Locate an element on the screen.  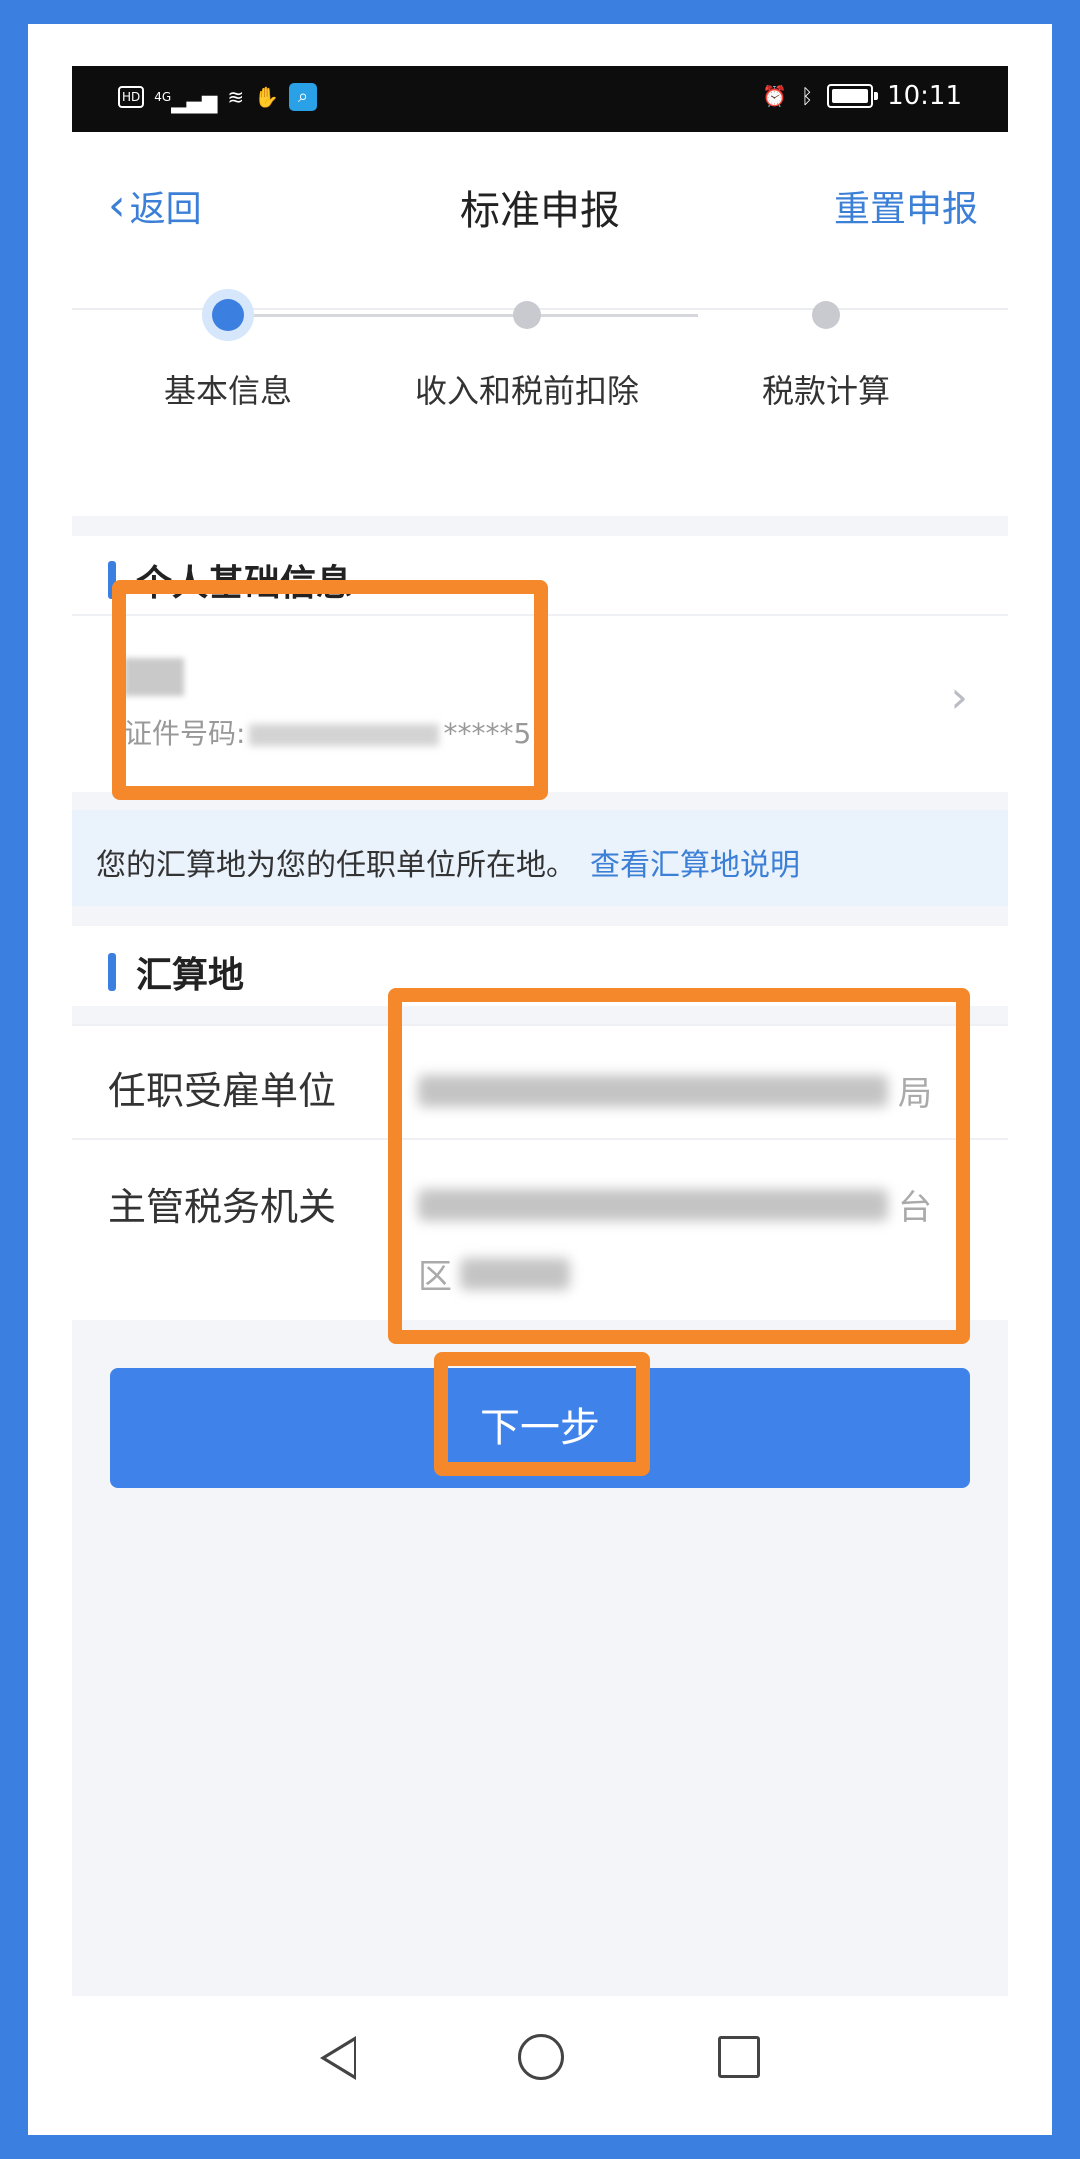
step-dot-basic-info is located at coordinates (228, 315).